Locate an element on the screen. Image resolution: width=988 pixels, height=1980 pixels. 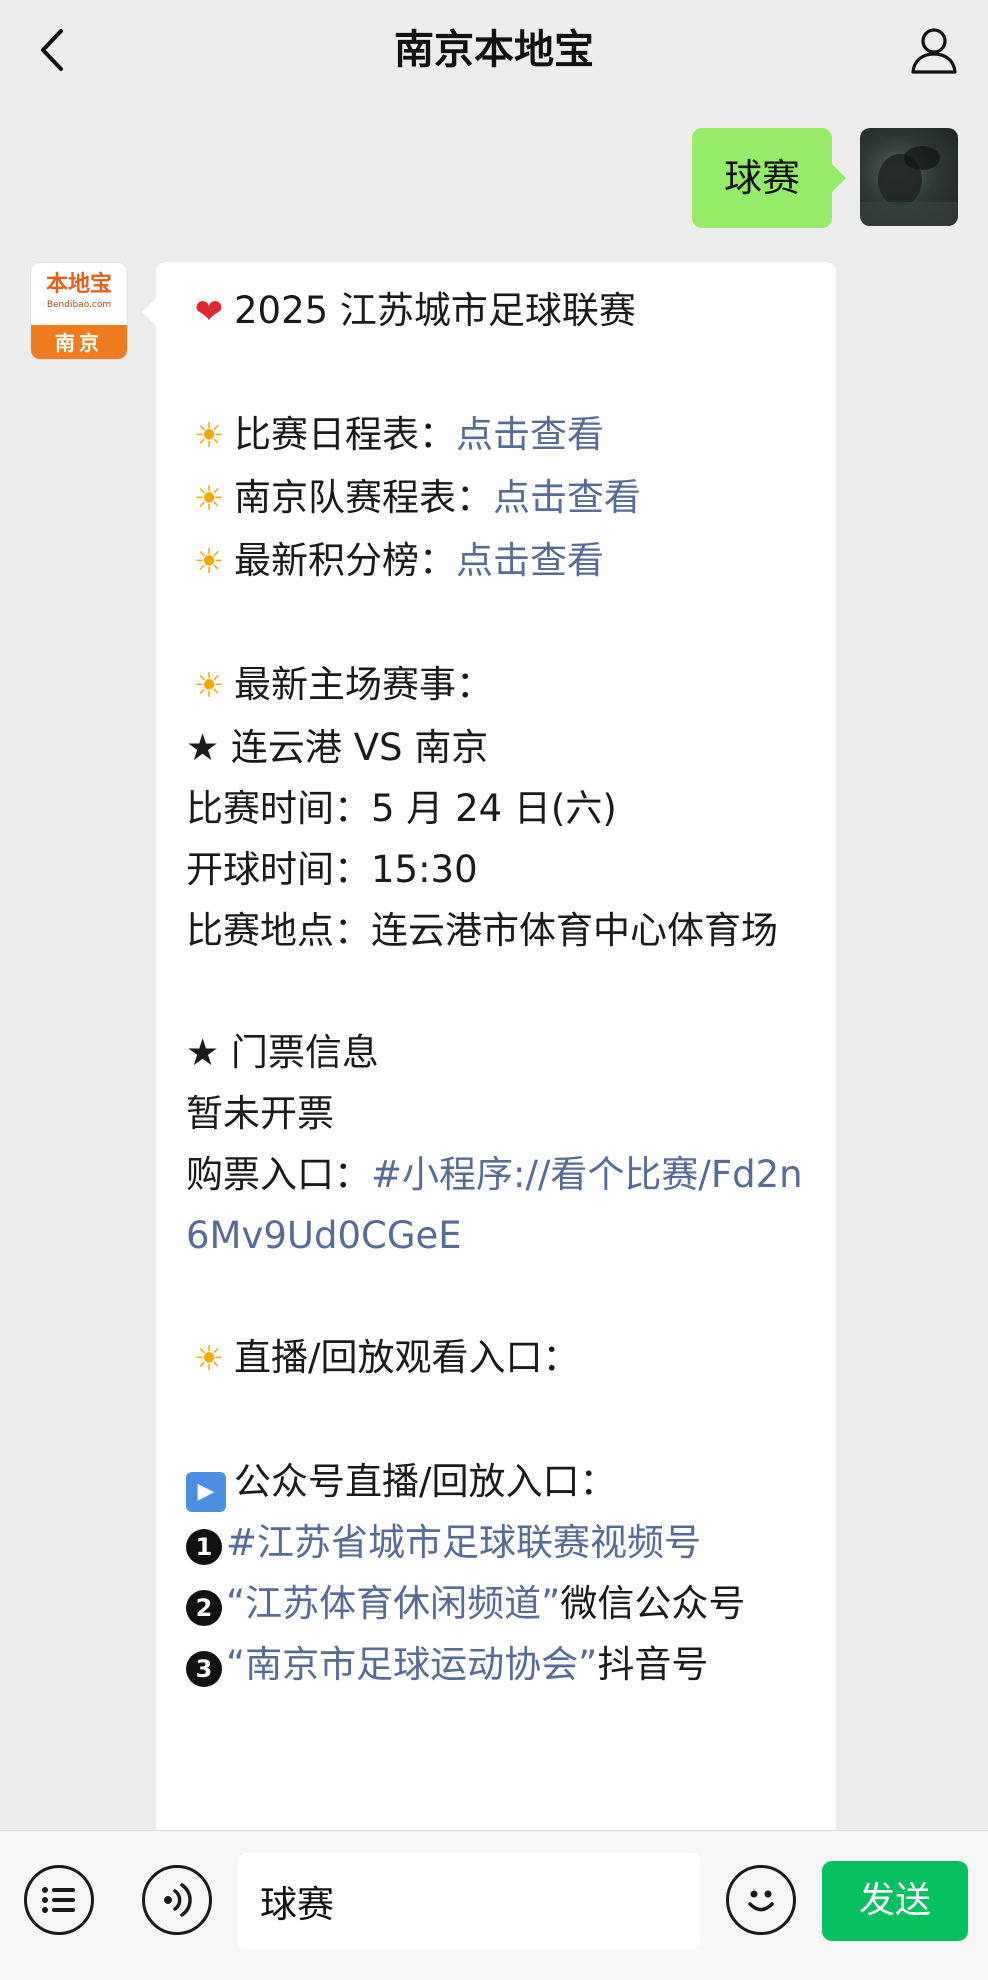
bendibao-logo: 本地宝 Bendibao.com is located at coordinates (79, 294).